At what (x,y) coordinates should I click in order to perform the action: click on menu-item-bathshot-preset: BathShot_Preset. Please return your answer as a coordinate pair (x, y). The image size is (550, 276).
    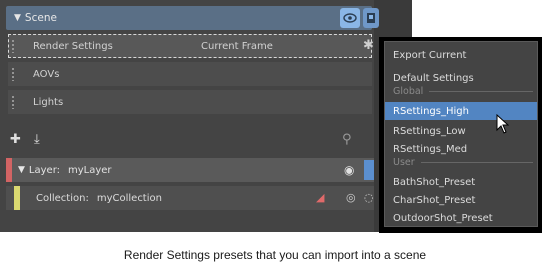
    Looking at the image, I should click on (461, 182).